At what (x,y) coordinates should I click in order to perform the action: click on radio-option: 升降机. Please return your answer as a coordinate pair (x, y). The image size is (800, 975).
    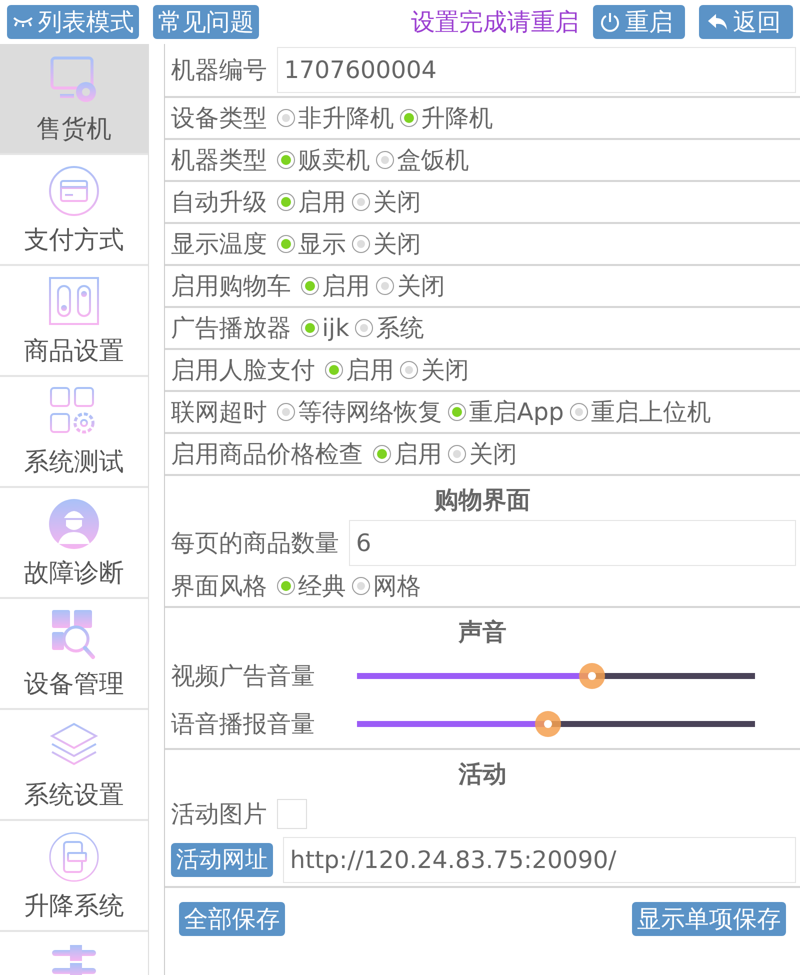
    Looking at the image, I should click on (446, 118).